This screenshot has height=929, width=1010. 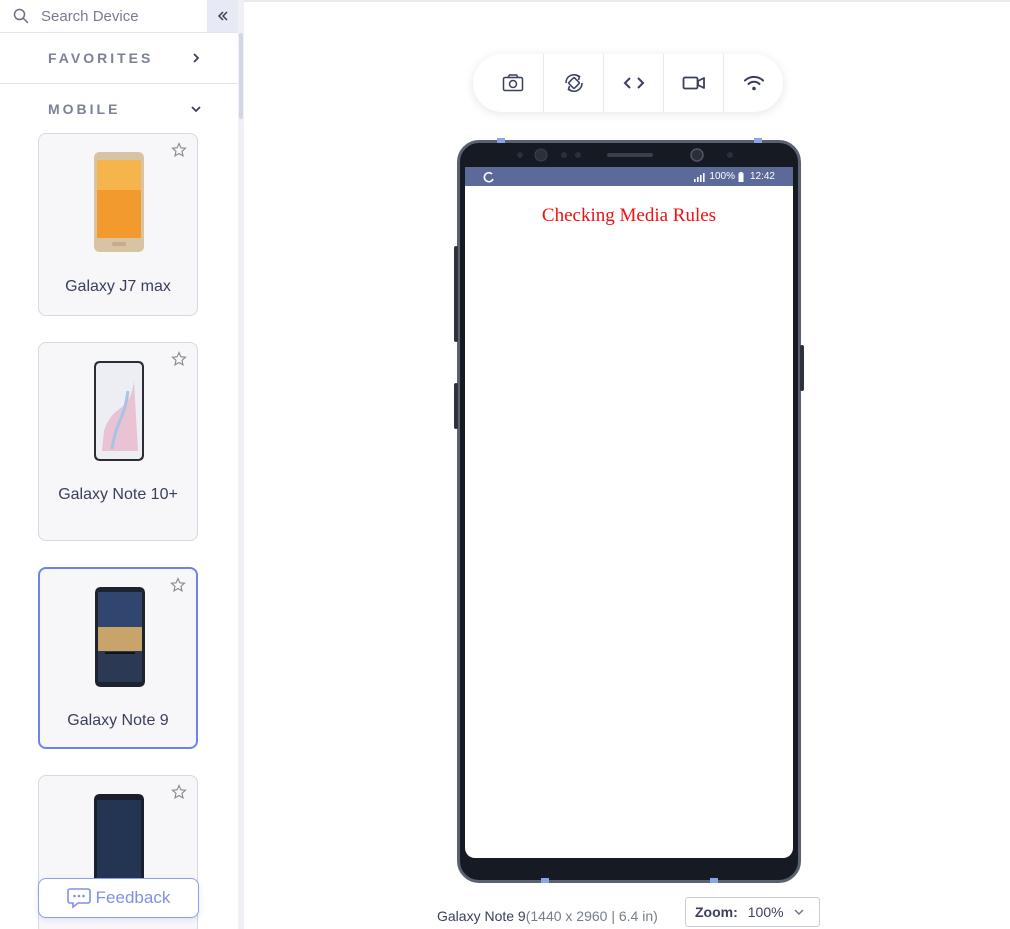 I want to click on volume-button, so click(x=456, y=294).